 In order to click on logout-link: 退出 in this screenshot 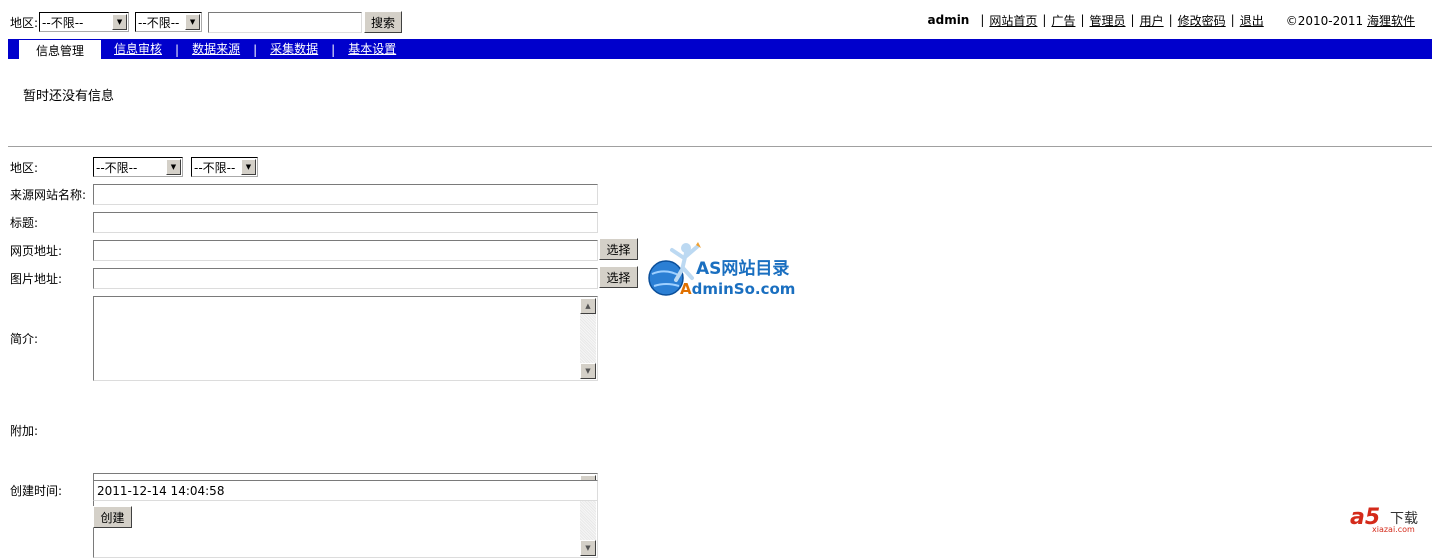, I will do `click(1252, 20)`.